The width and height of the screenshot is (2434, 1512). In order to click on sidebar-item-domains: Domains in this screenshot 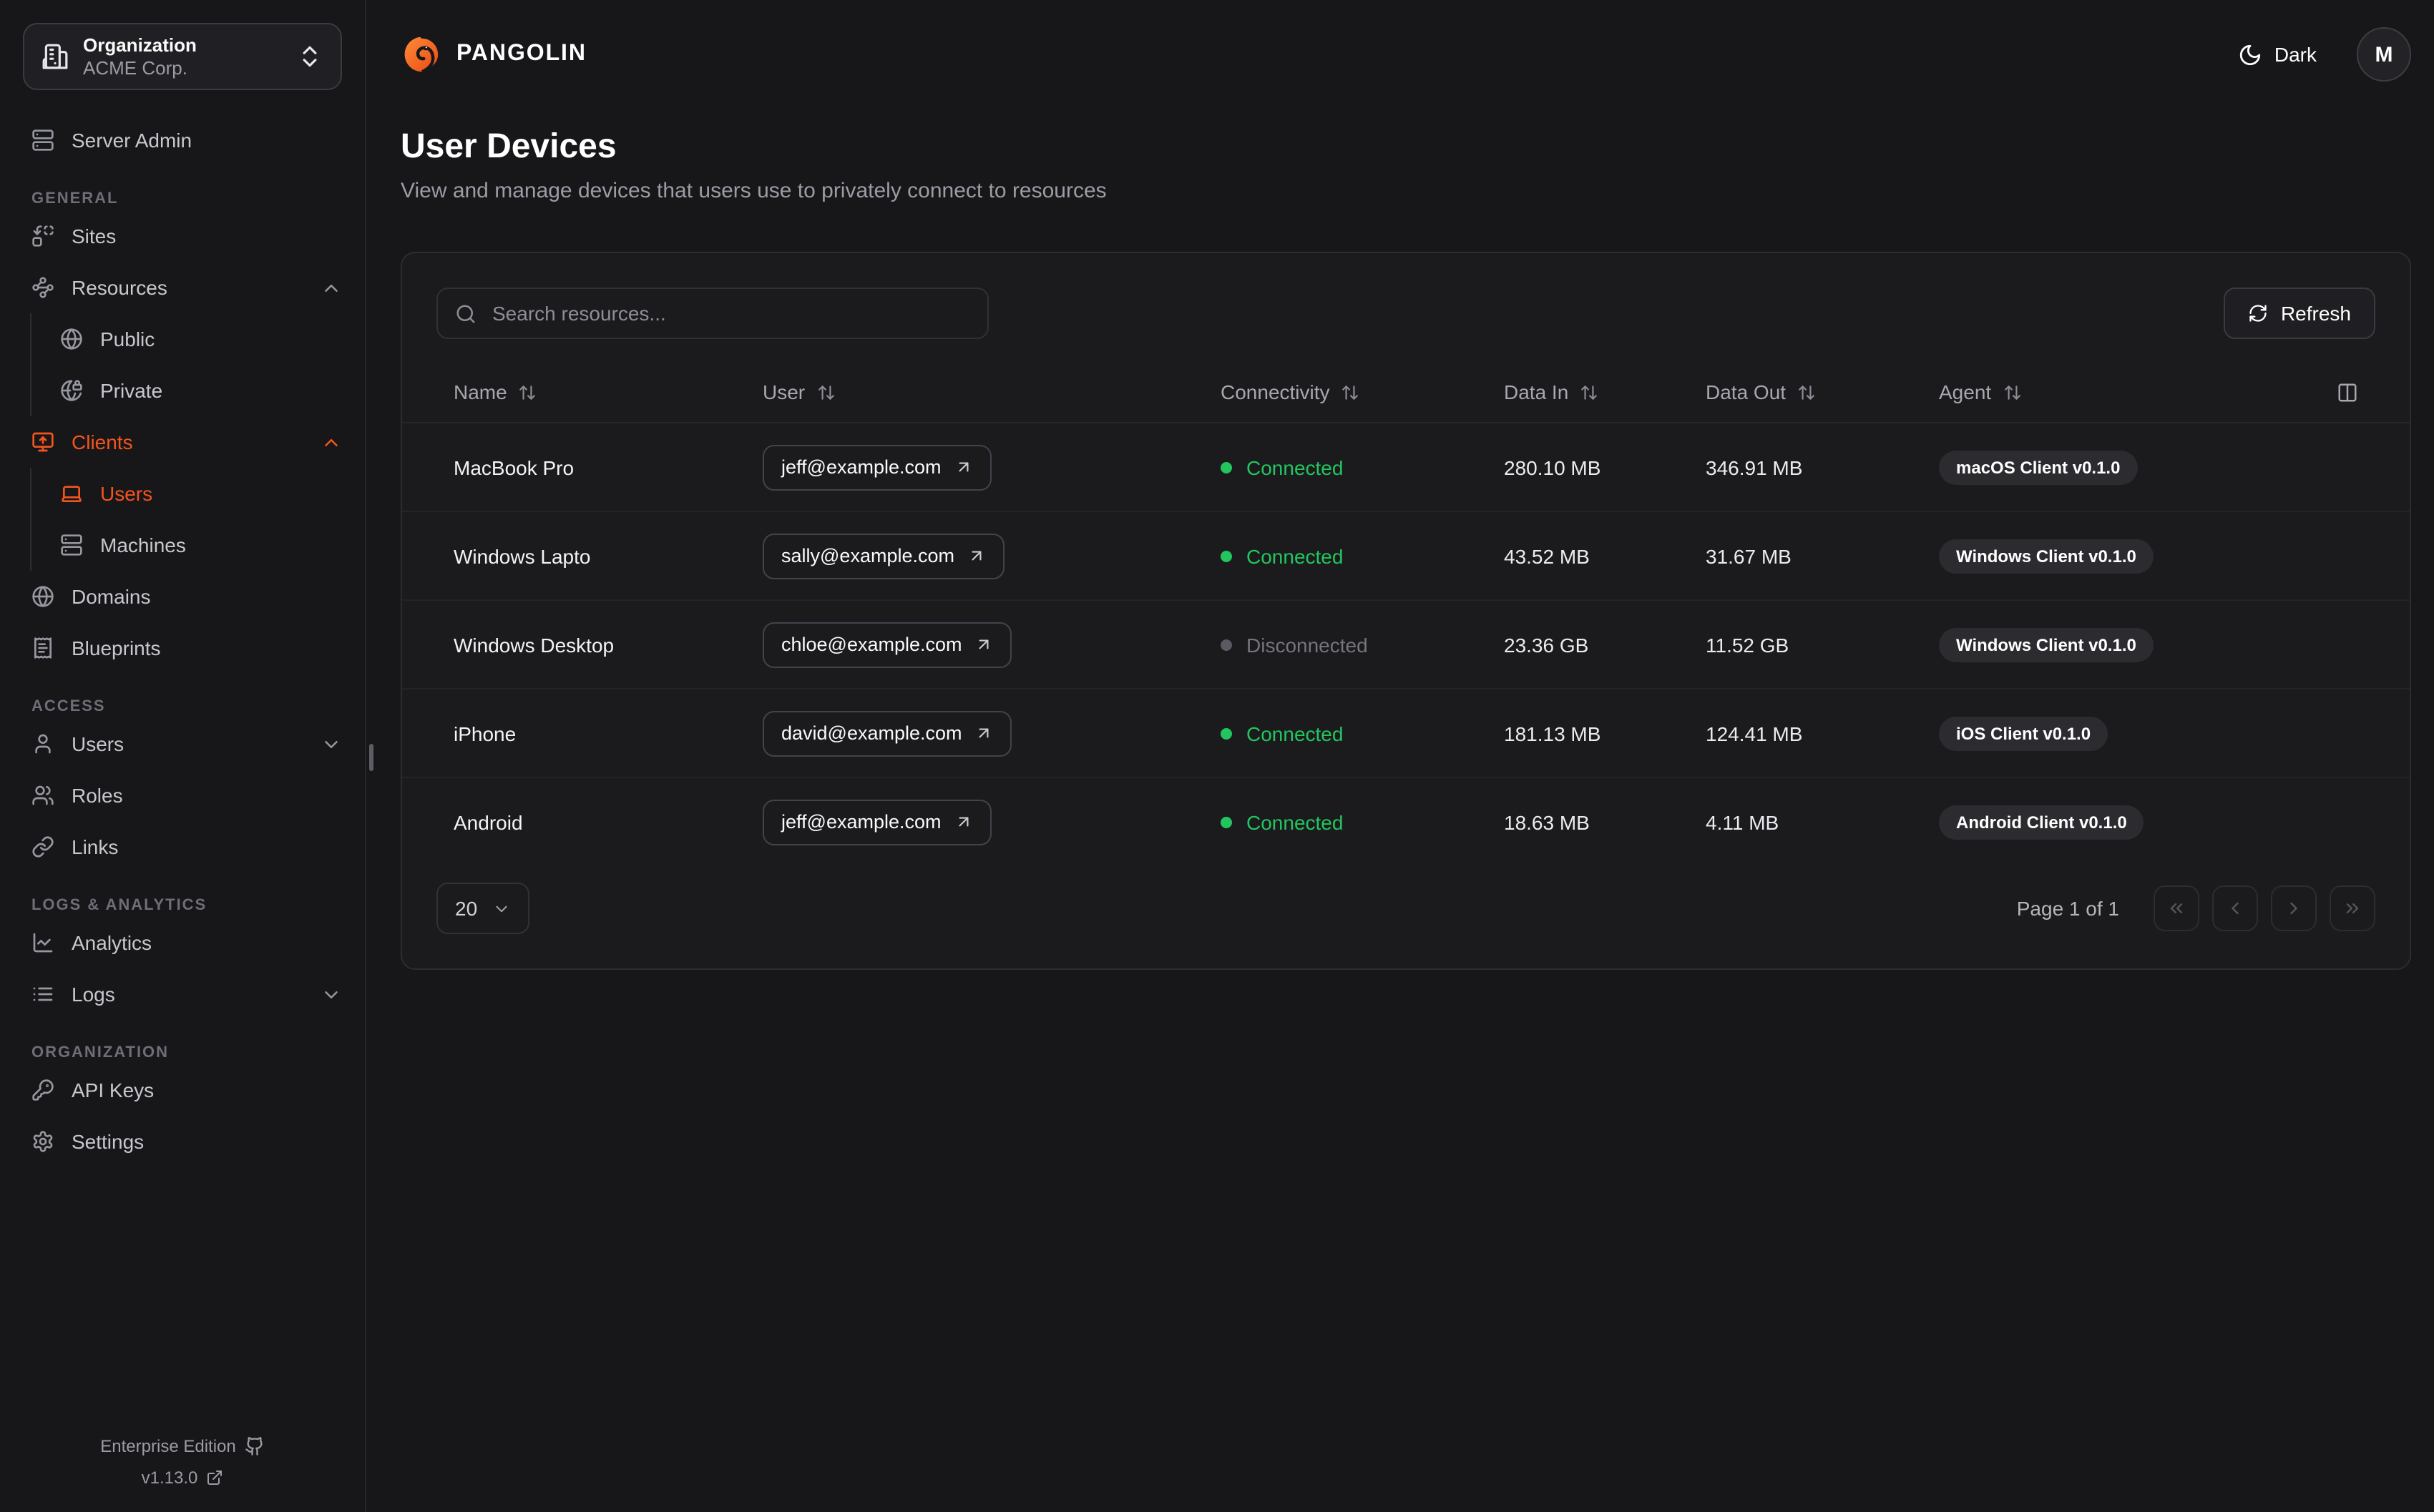, I will do `click(182, 596)`.